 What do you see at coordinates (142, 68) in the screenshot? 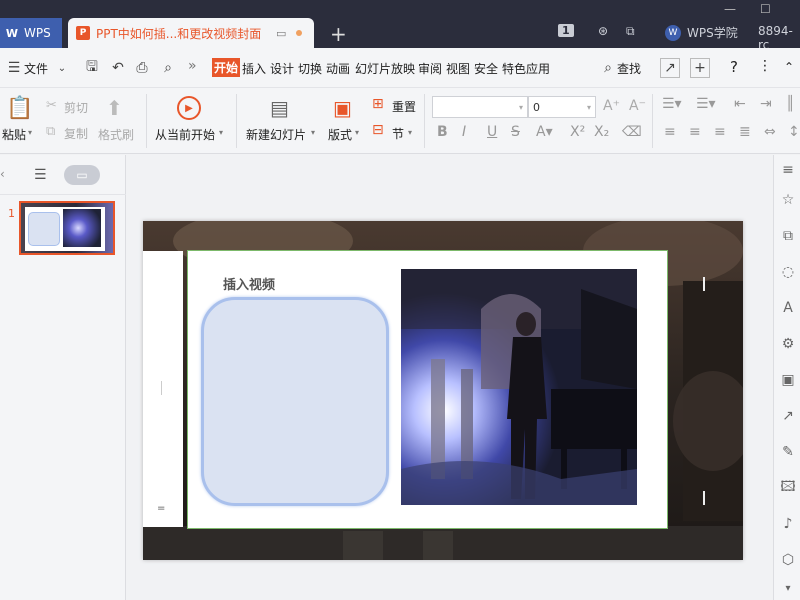
I see `print-icon: ⎙` at bounding box center [142, 68].